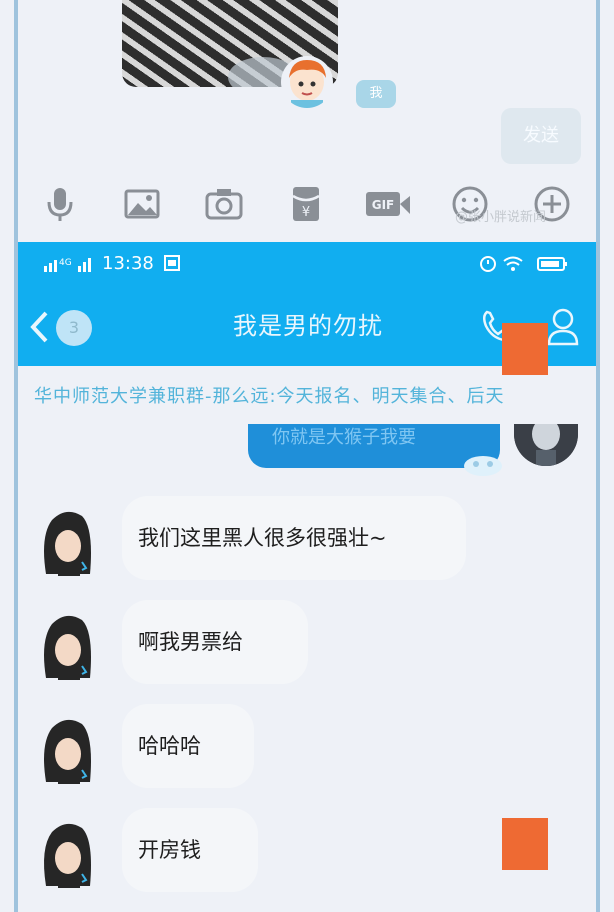  I want to click on back-arrow-icon, so click(40, 327).